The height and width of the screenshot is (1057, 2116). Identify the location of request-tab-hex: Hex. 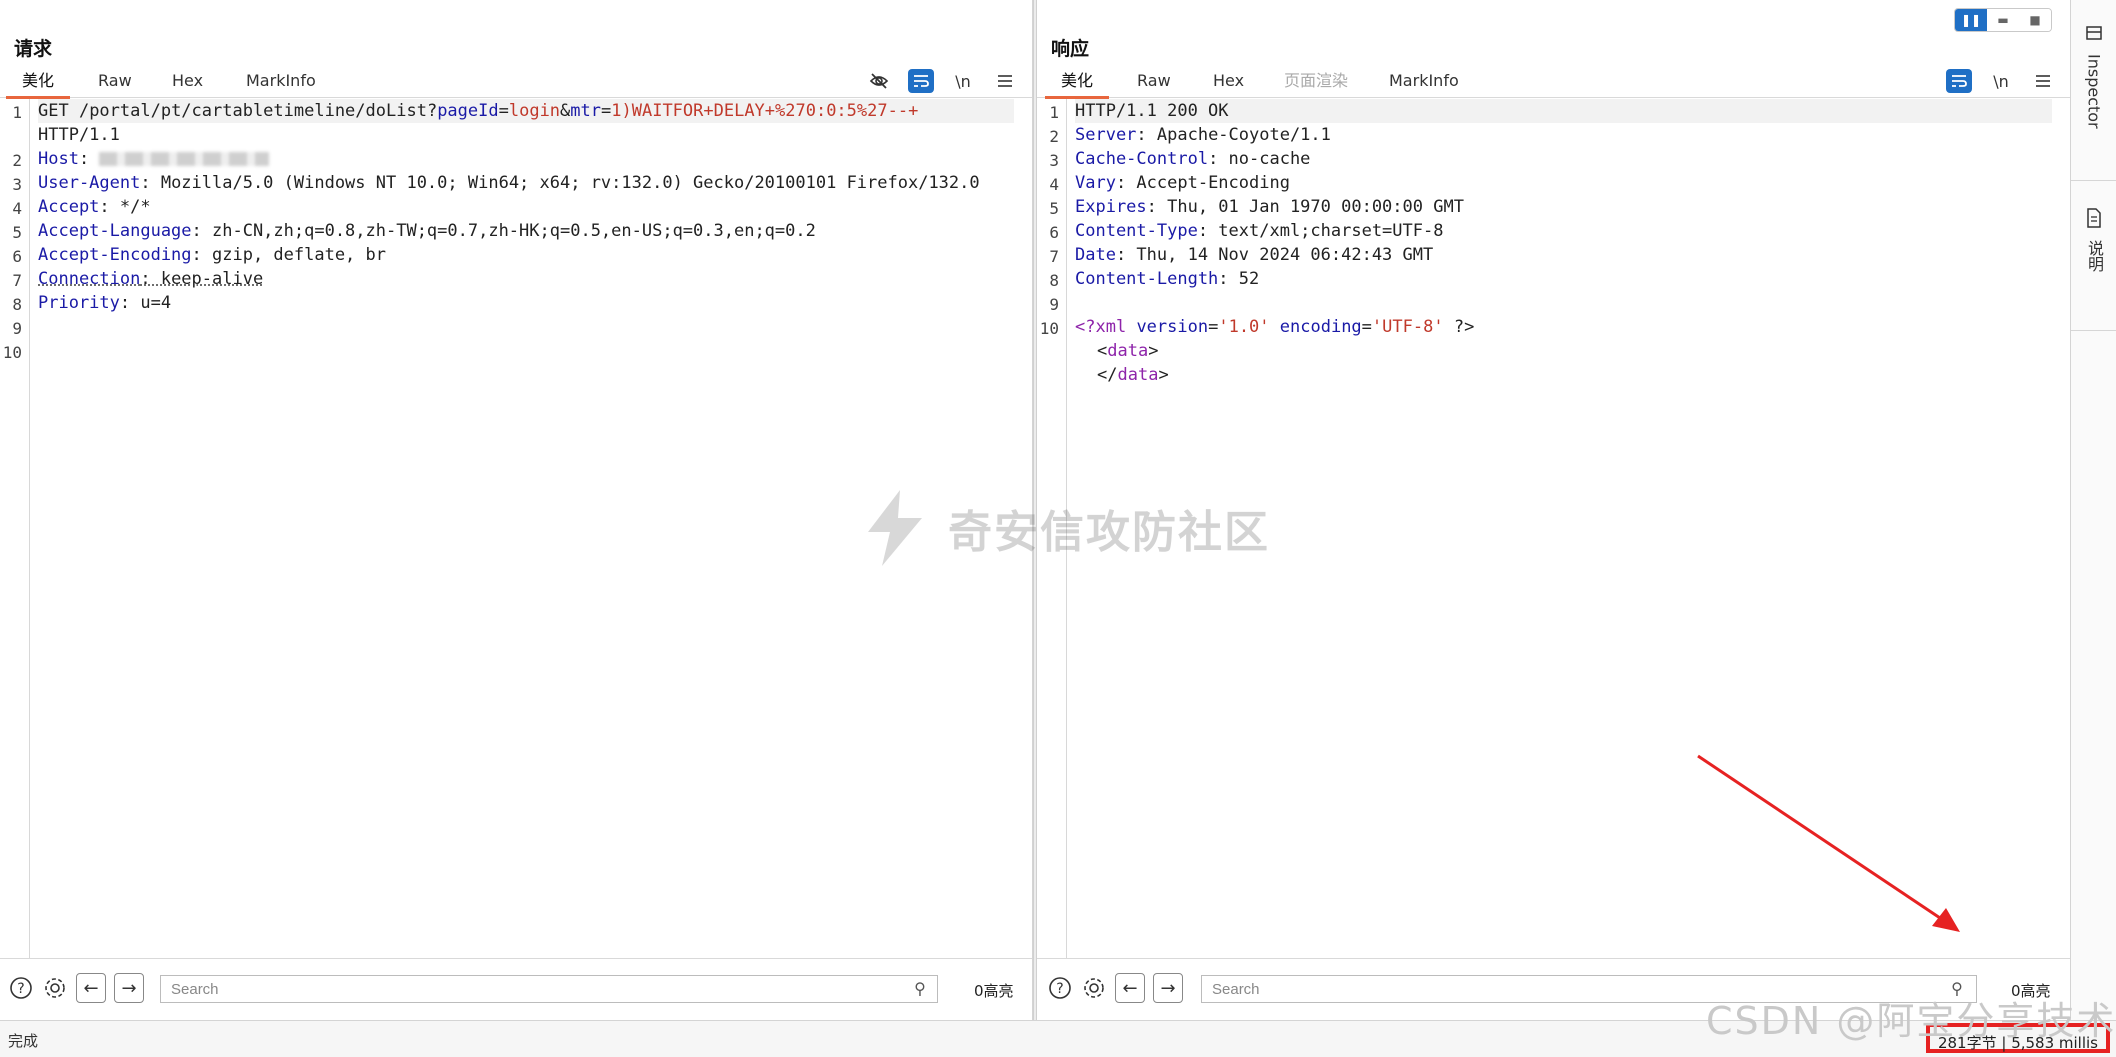
(187, 84).